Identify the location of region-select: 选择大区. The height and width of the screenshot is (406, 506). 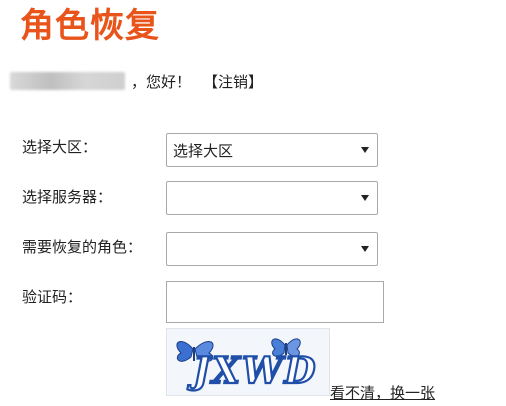
(272, 150).